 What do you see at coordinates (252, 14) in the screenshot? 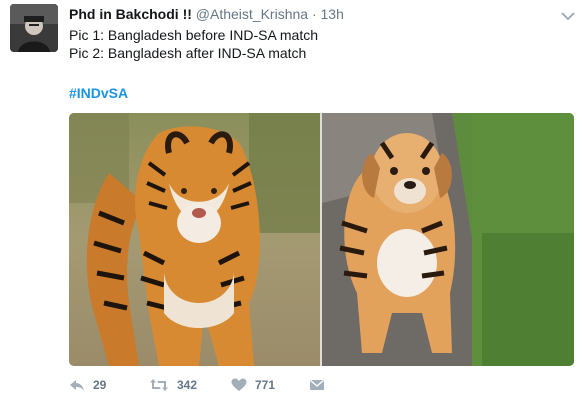
I see `author-handle: @Atheist_Krishna` at bounding box center [252, 14].